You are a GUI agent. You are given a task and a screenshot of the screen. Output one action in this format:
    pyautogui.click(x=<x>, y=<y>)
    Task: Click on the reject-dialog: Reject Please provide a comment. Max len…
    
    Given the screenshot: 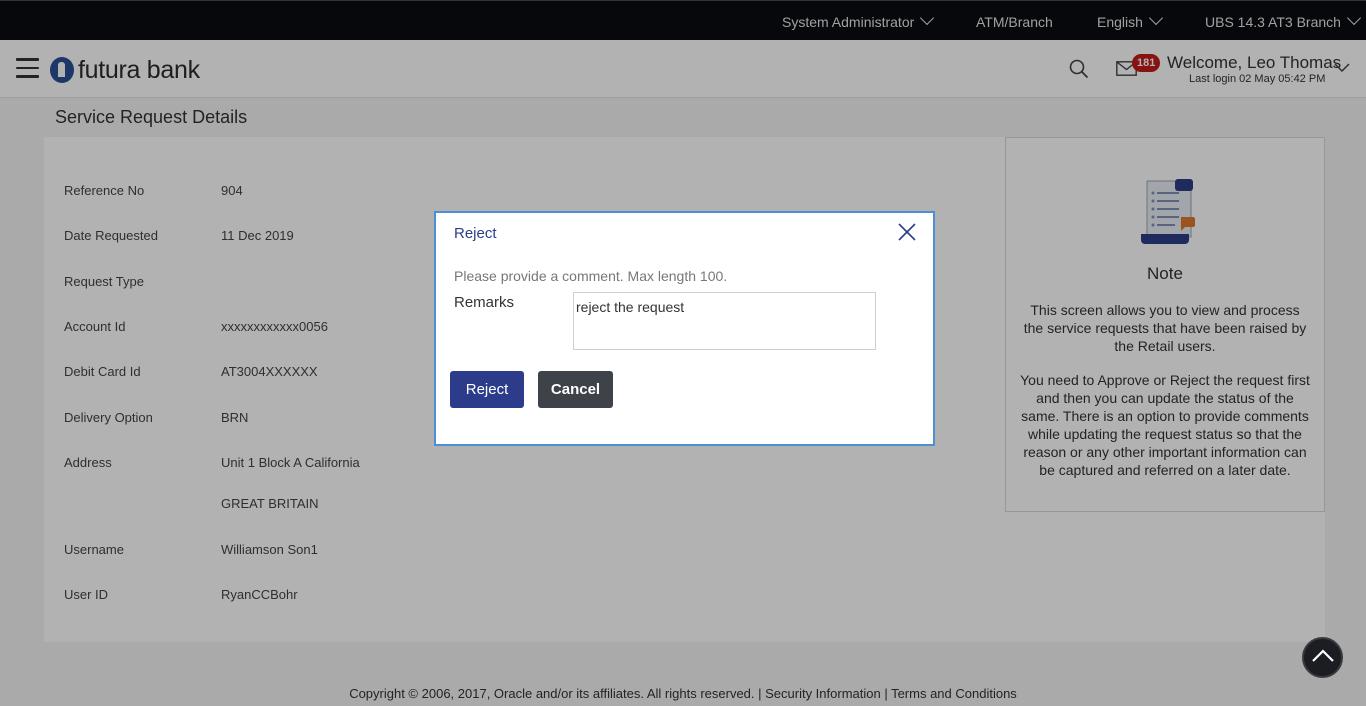 What is the action you would take?
    pyautogui.click(x=684, y=328)
    